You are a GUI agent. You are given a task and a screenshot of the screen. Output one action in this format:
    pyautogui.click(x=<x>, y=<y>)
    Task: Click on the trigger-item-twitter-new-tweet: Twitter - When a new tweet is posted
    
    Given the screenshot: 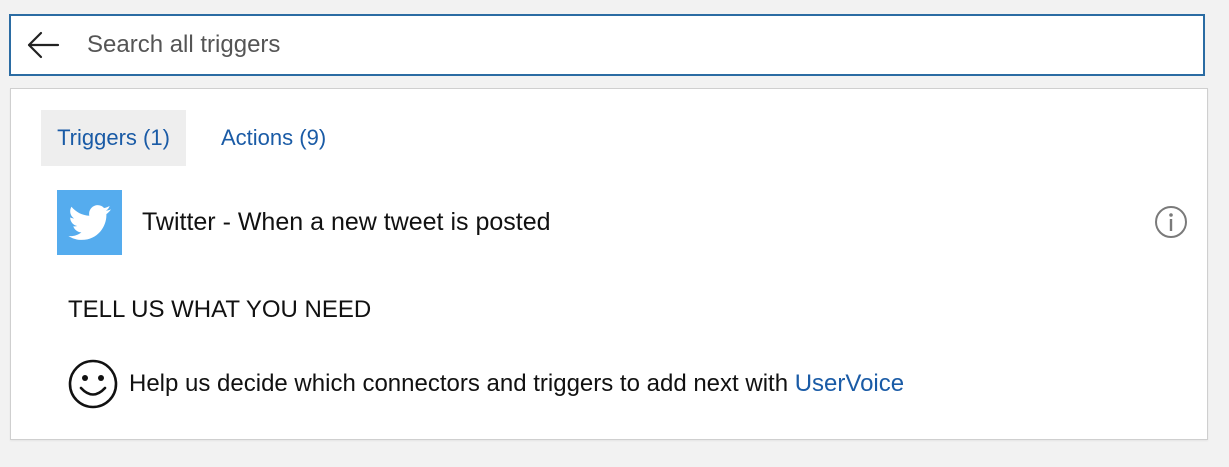 What is the action you would take?
    pyautogui.click(x=622, y=222)
    